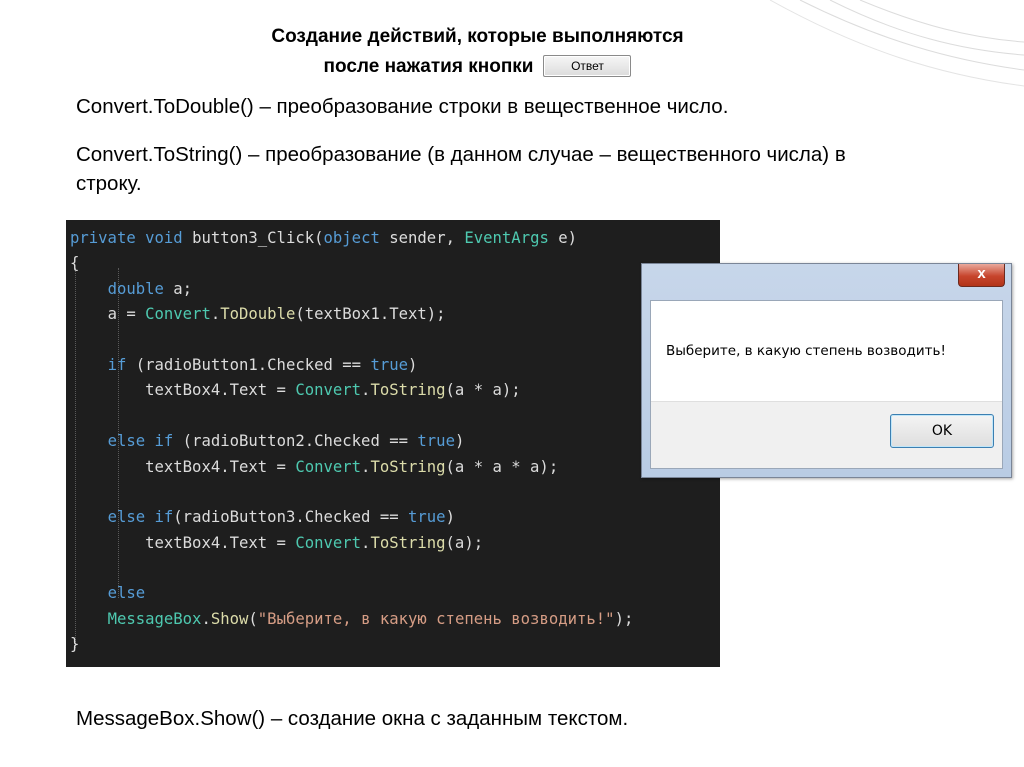 This screenshot has height=767, width=1024. I want to click on dialog-message: Выберите, в какую степень возводить!, so click(806, 351).